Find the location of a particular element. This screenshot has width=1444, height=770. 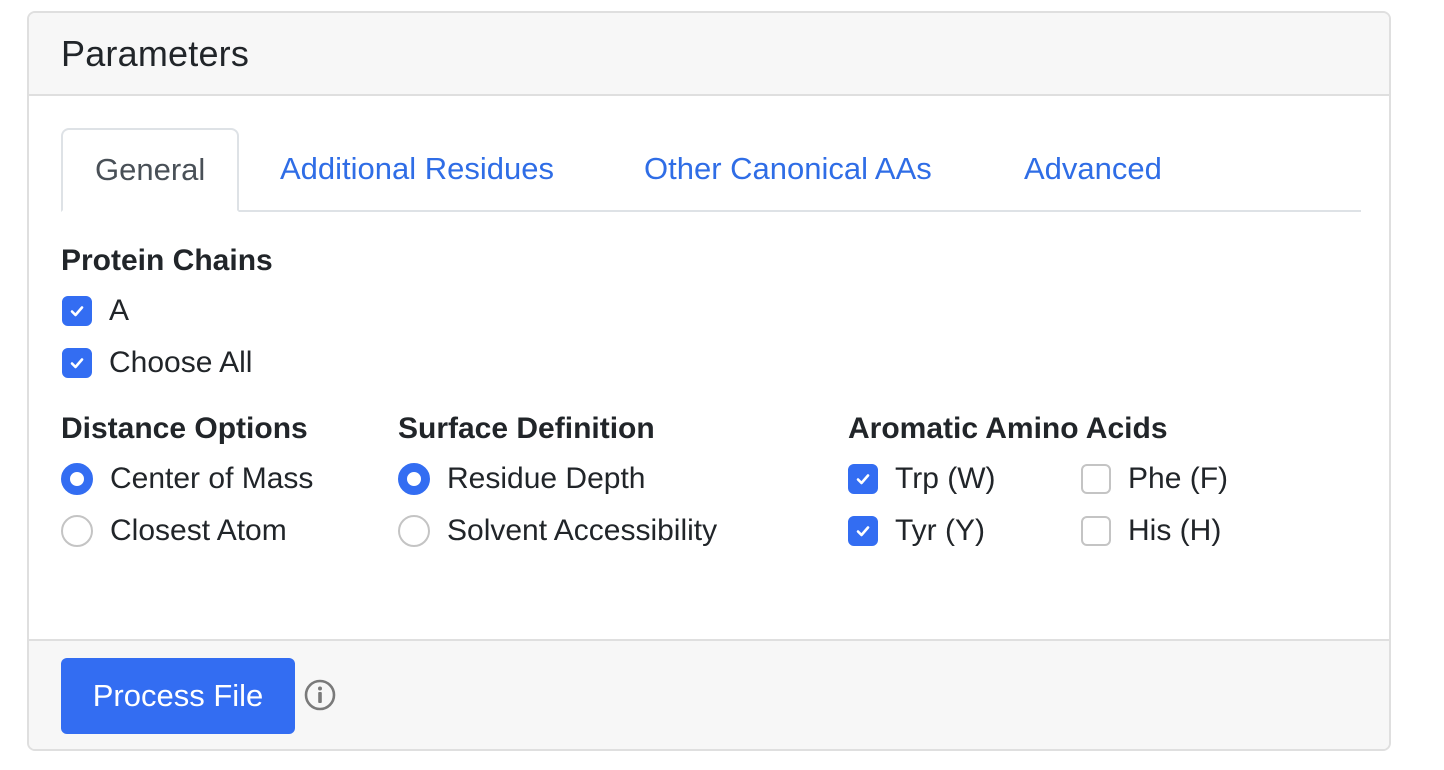

residue-depth-label: Residue Depth is located at coordinates (546, 478).